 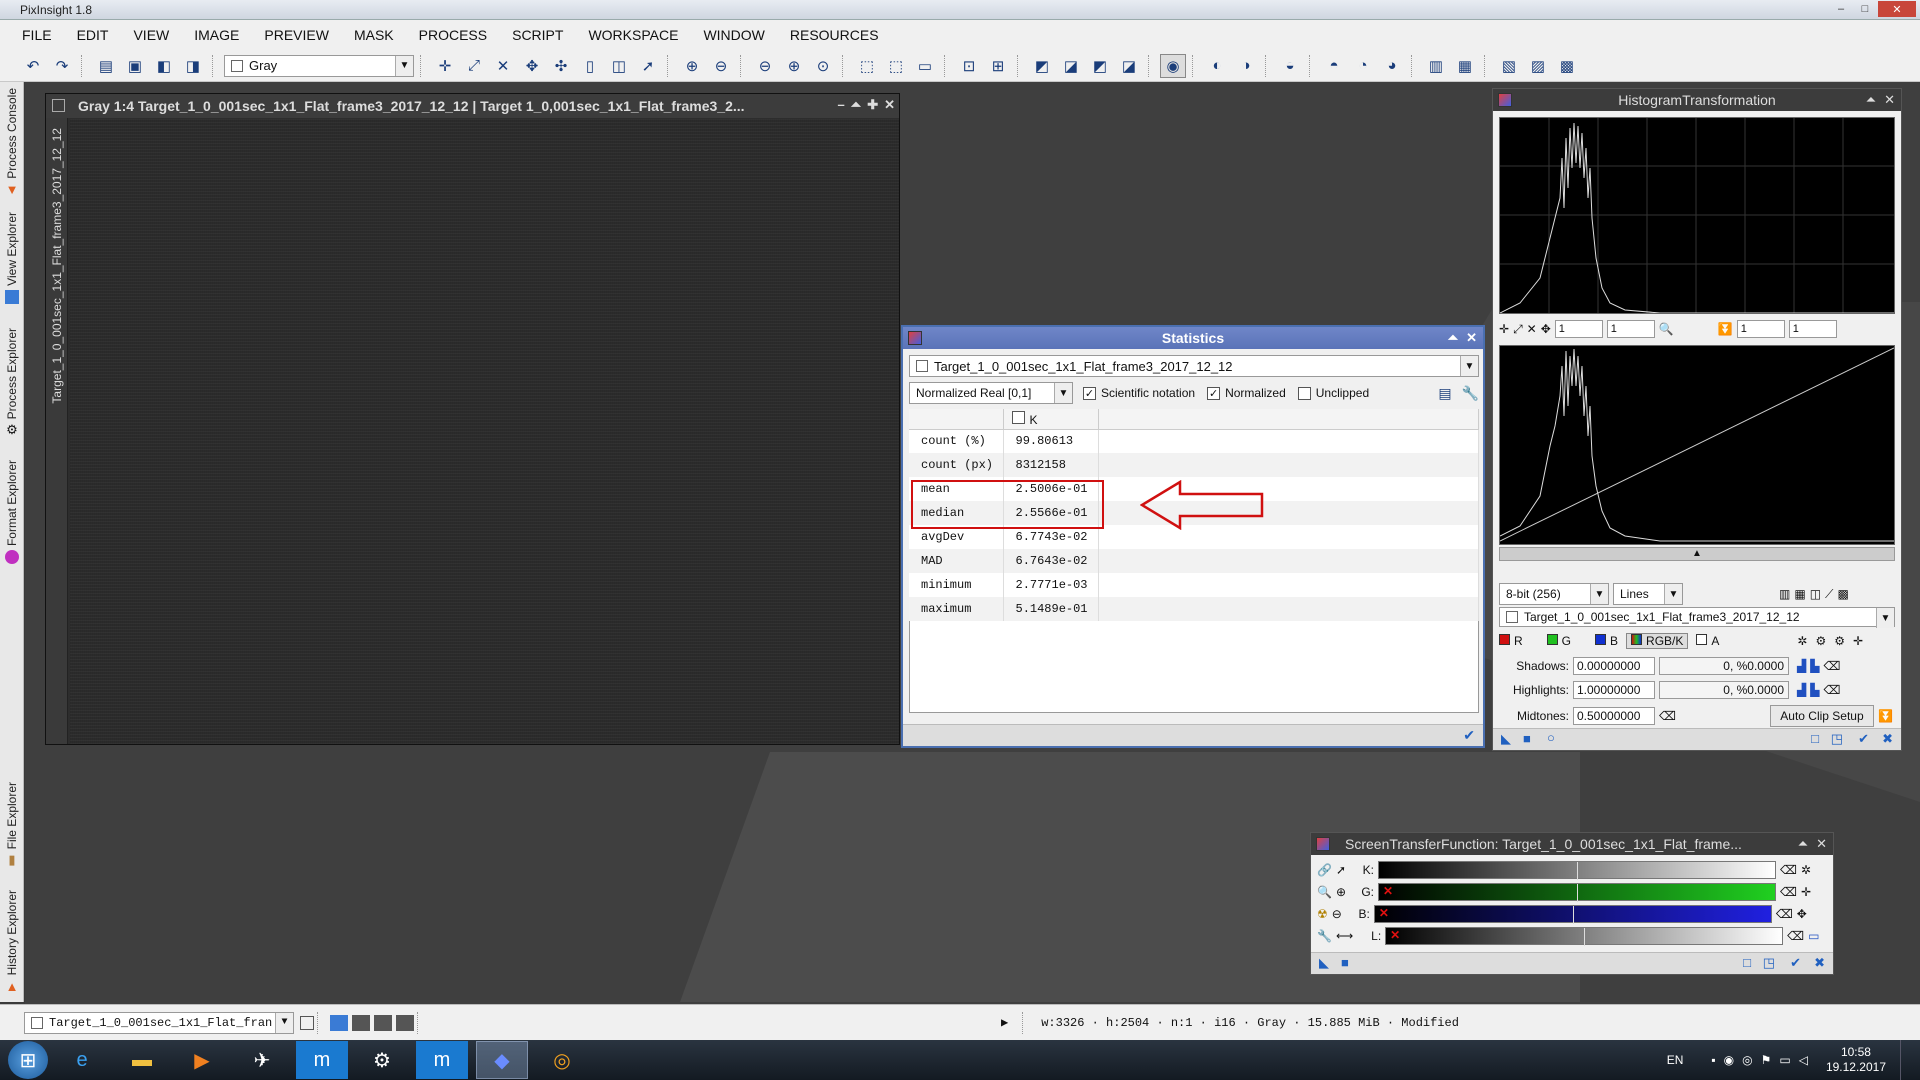 What do you see at coordinates (1788, 870) in the screenshot?
I see `reset-k-icon: ⌫` at bounding box center [1788, 870].